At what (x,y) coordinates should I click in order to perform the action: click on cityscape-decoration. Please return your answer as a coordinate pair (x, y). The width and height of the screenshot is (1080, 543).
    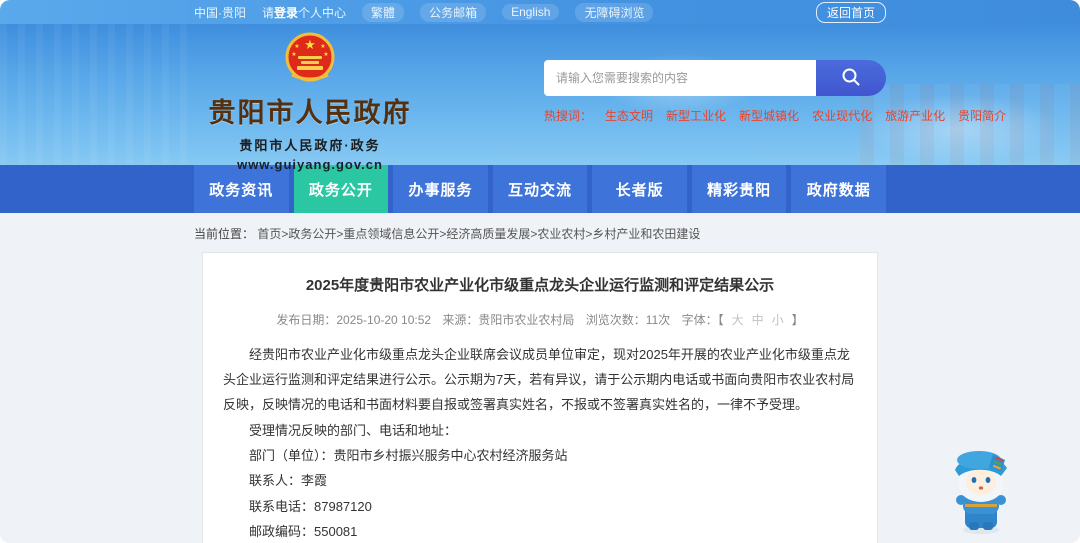
    Looking at the image, I should click on (970, 124).